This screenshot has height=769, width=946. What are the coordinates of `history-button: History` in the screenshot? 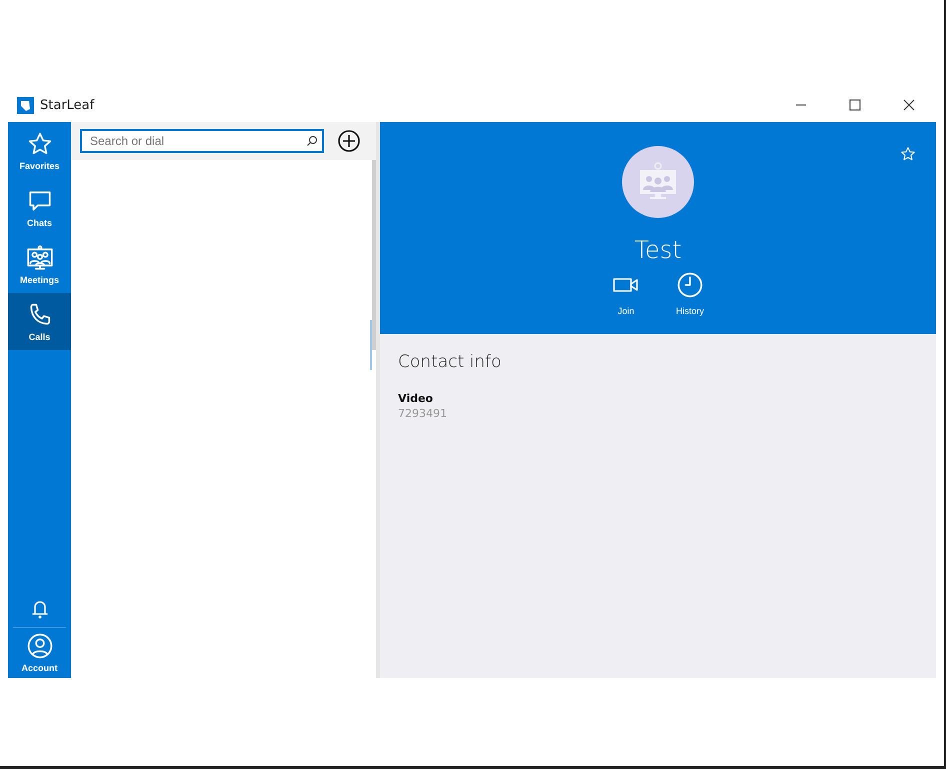 It's located at (690, 294).